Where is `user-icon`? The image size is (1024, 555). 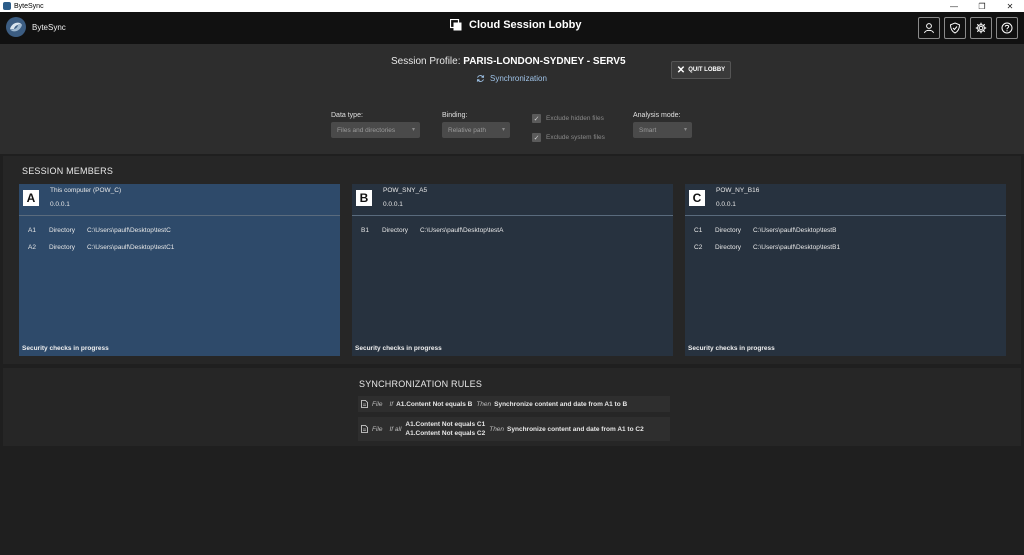
user-icon is located at coordinates (929, 28).